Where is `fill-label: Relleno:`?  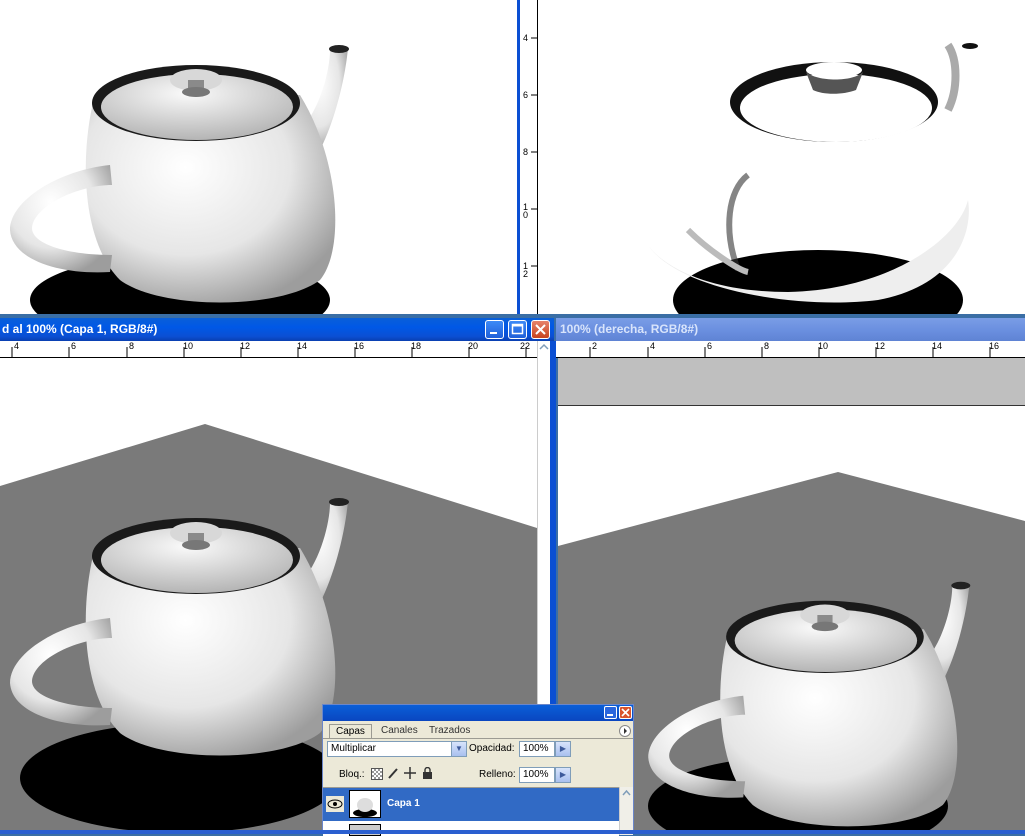 fill-label: Relleno: is located at coordinates (497, 774).